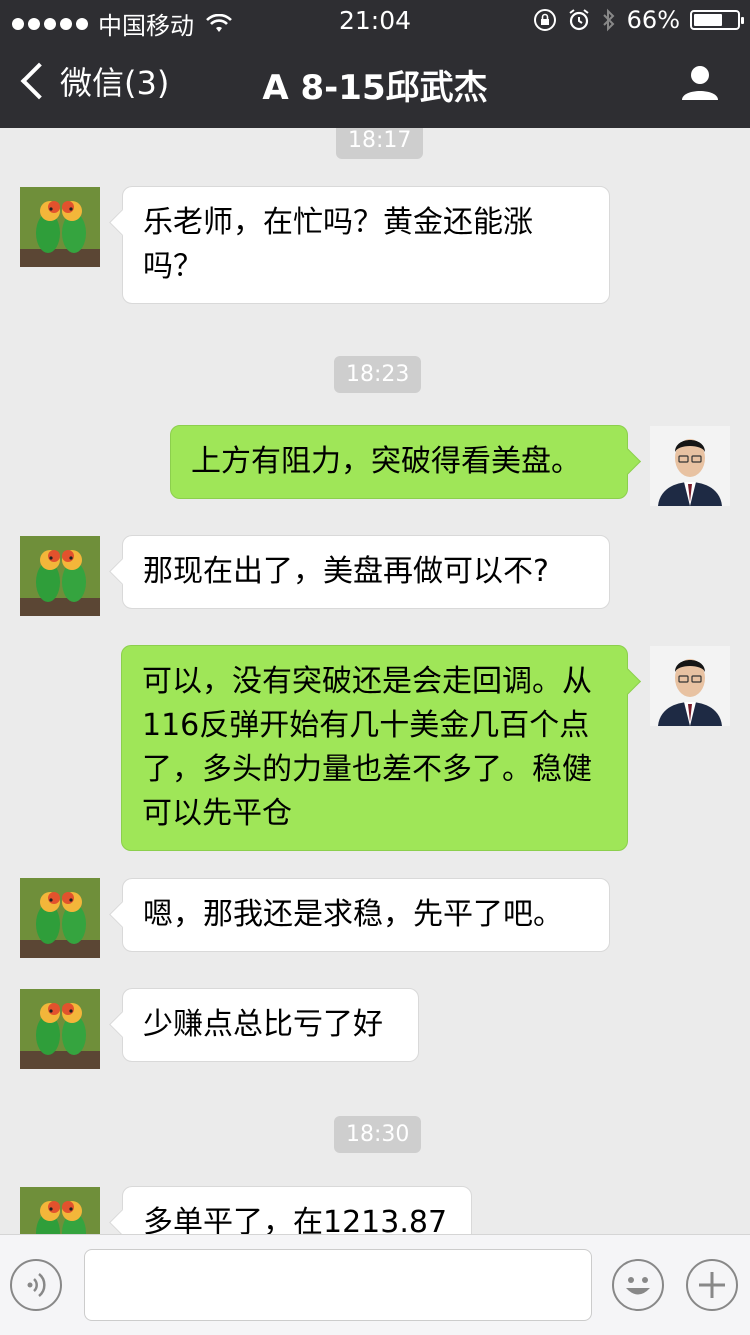  I want to click on incoming-message: 少赚点总比亏了好, so click(270, 1025).